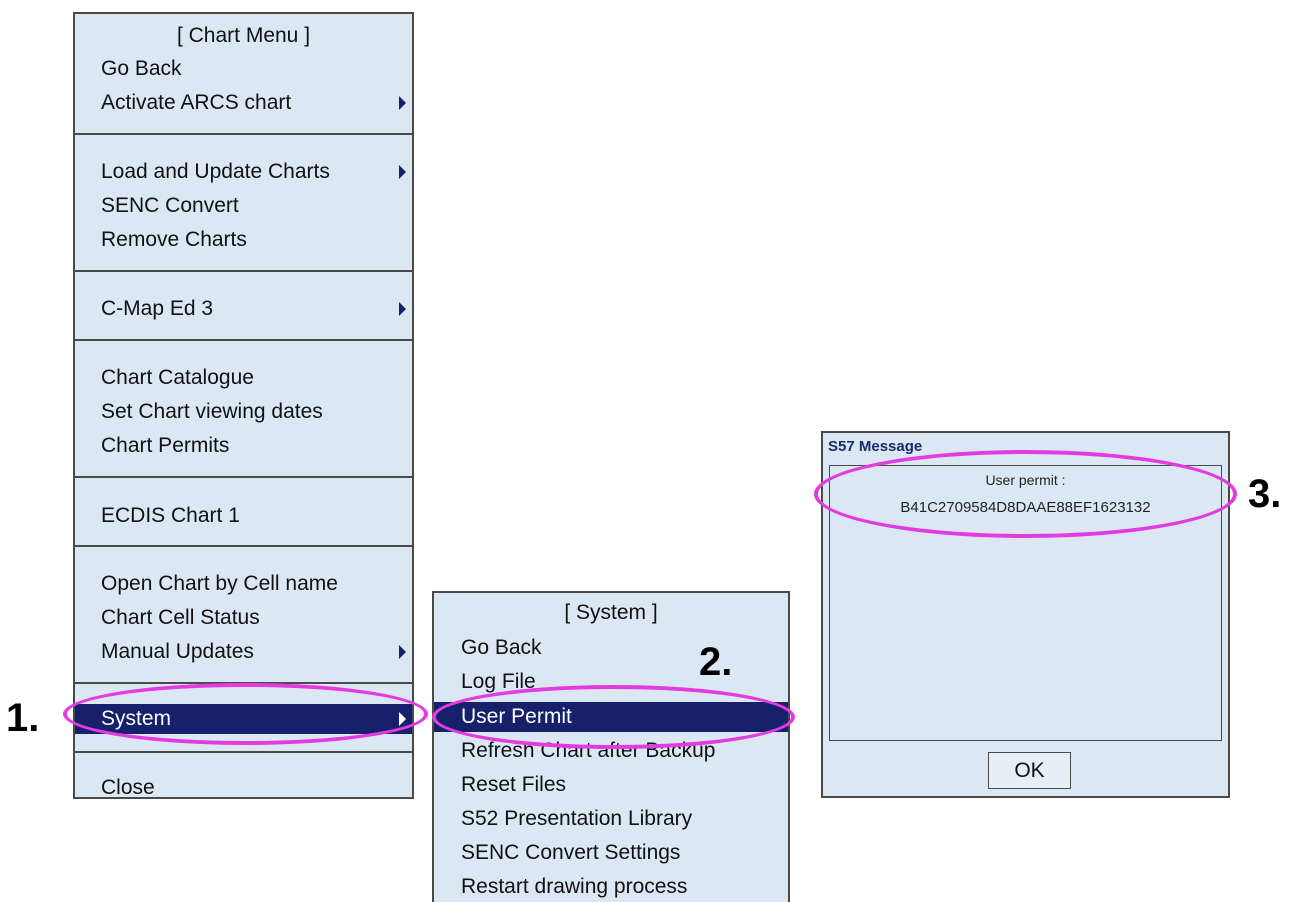 The height and width of the screenshot is (902, 1295). I want to click on menu-item-go-back: Go Back, so click(243, 69).